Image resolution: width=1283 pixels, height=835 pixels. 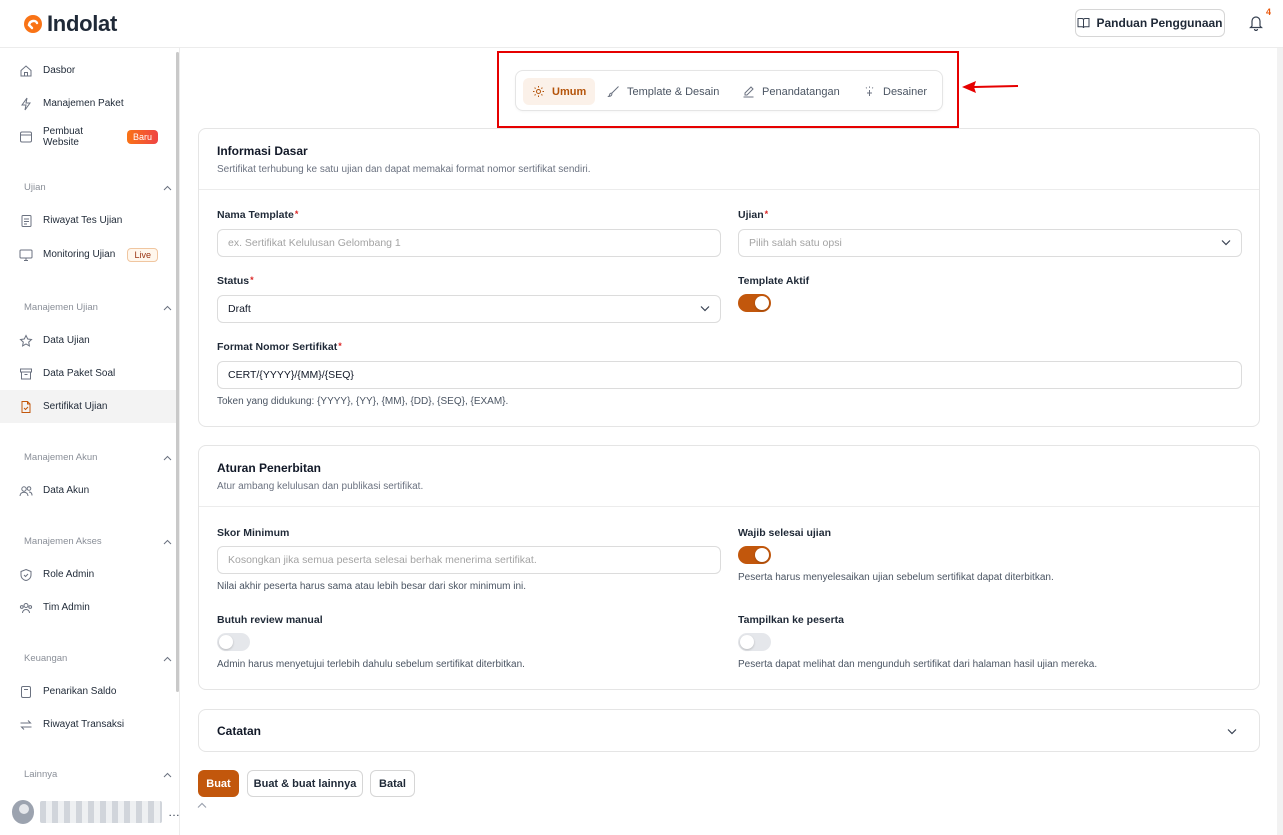 What do you see at coordinates (46, 658) in the screenshot?
I see `sidebar-group-label: Keuangan` at bounding box center [46, 658].